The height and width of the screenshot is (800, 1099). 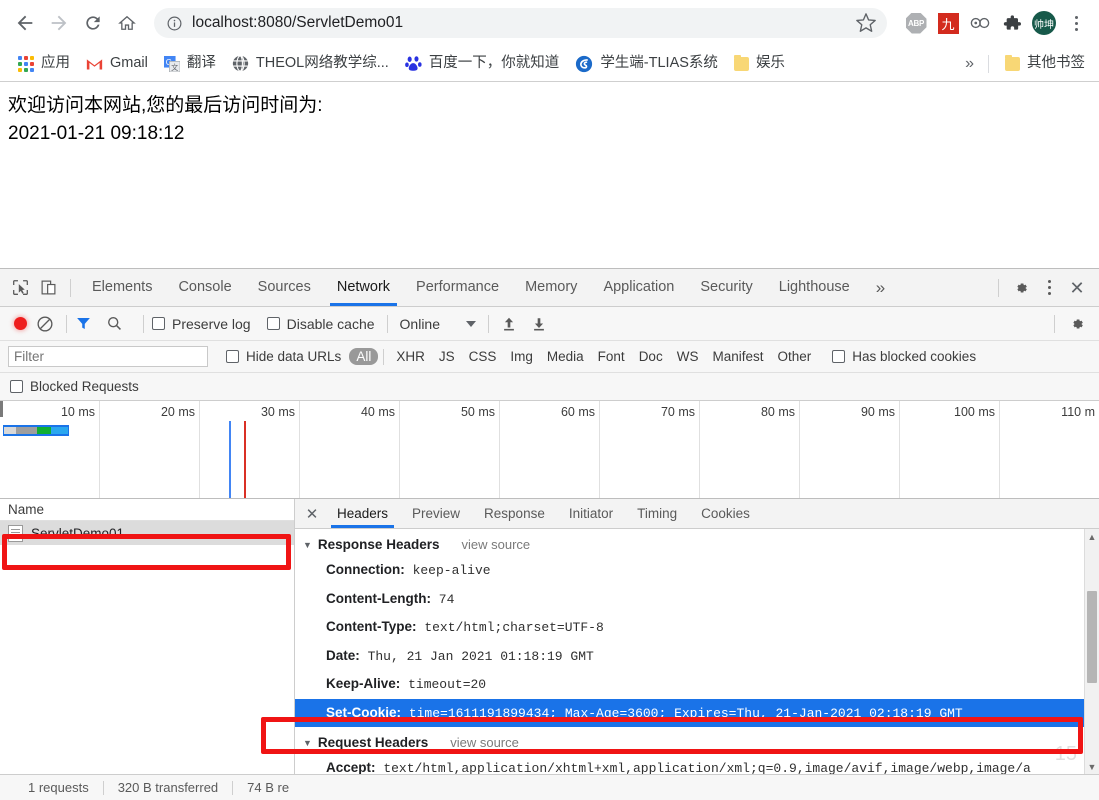 What do you see at coordinates (25, 23) in the screenshot?
I see `back-button` at bounding box center [25, 23].